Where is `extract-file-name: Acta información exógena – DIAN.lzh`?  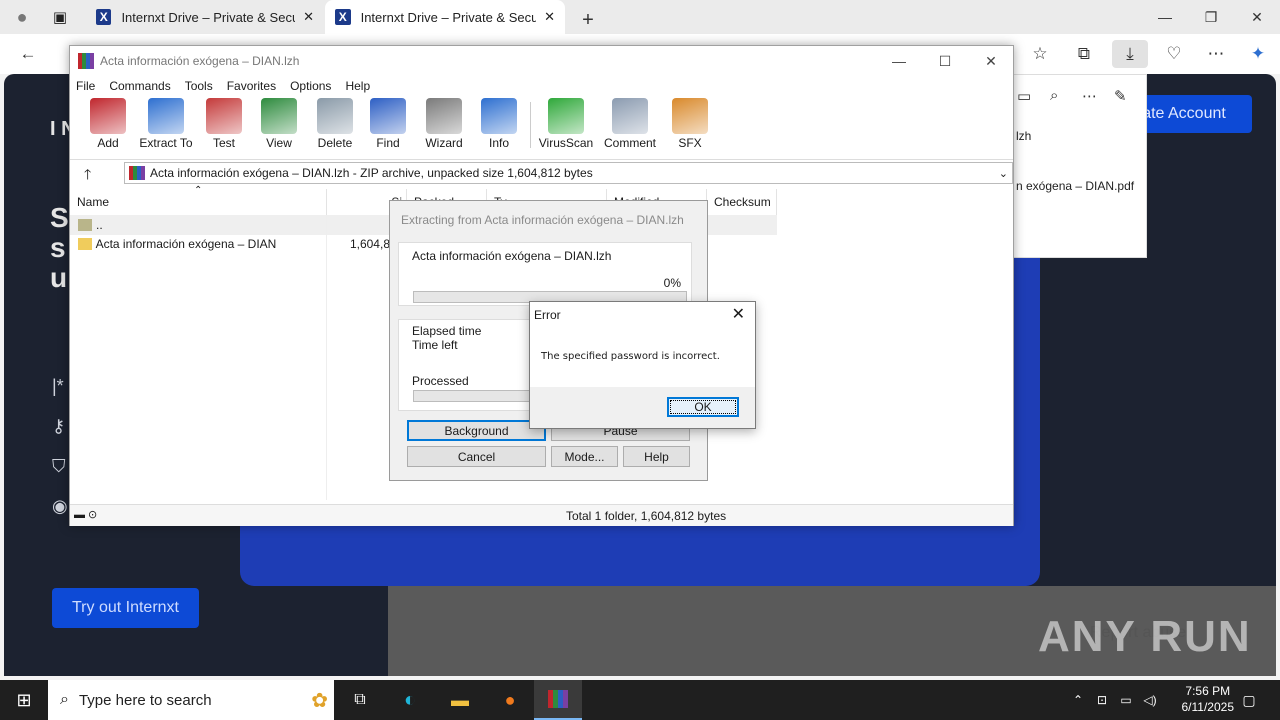
extract-file-name: Acta información exógena – DIAN.lzh is located at coordinates (512, 256).